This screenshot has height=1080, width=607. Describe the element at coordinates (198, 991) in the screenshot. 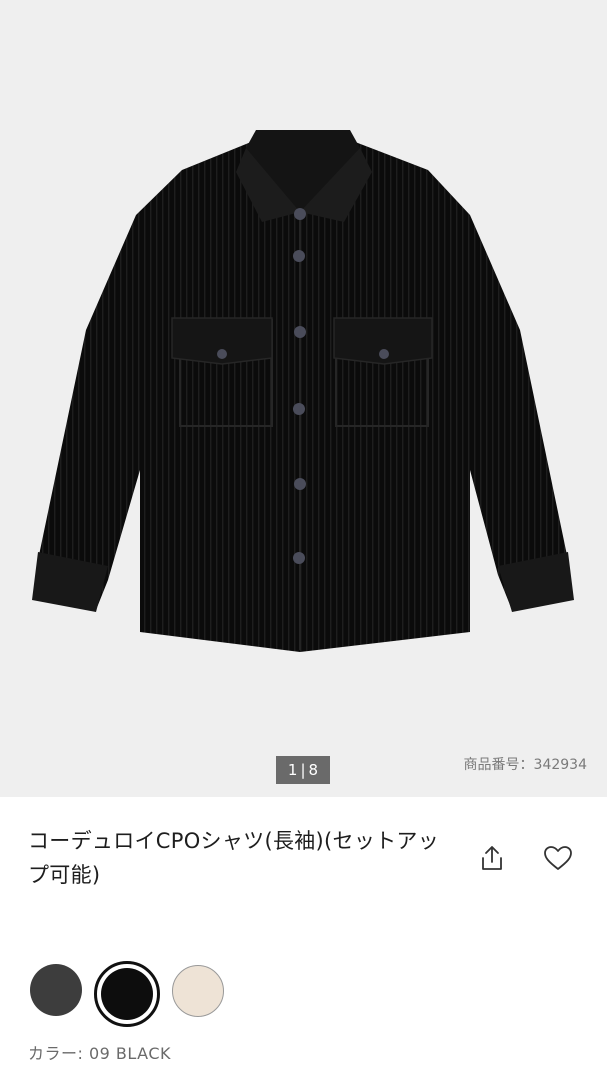

I see `color-swatch-off-white` at that location.